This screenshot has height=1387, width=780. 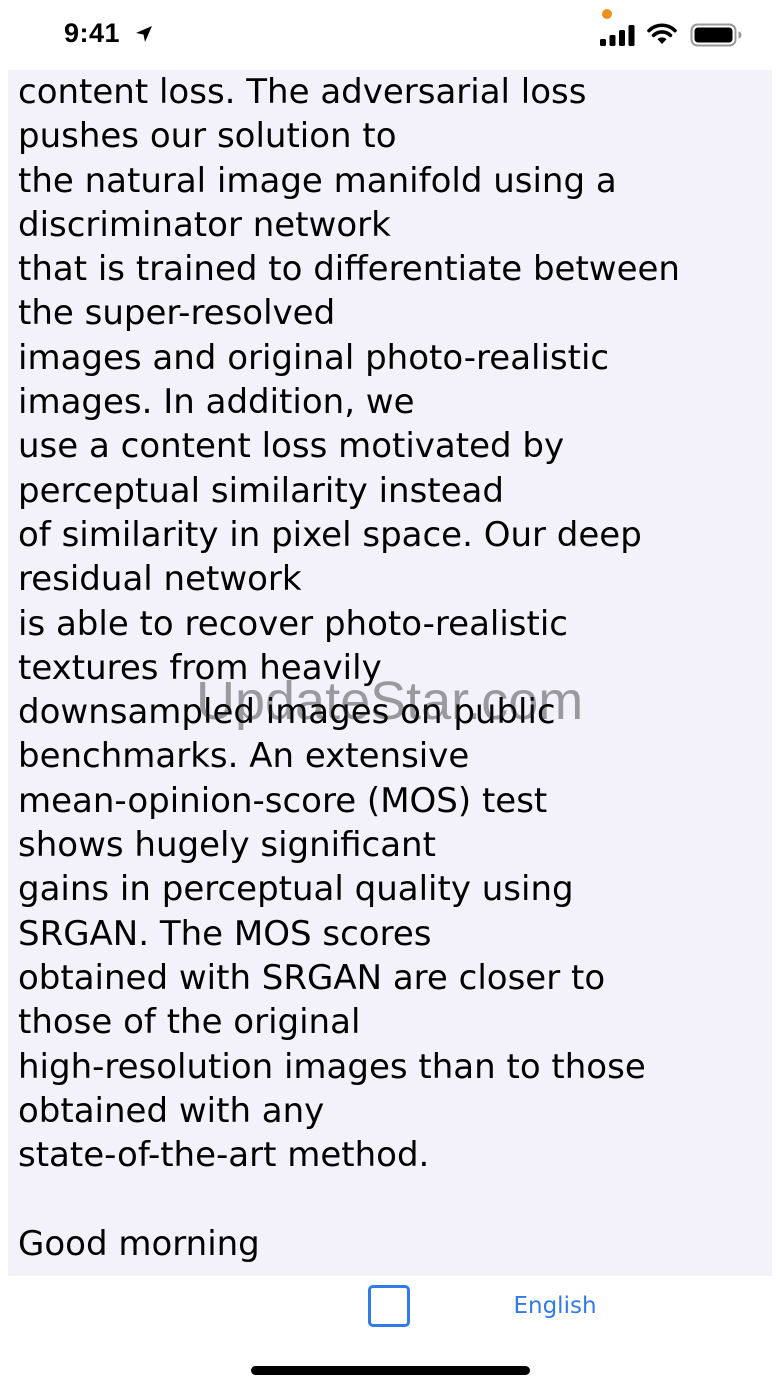 I want to click on wifi-icon, so click(x=662, y=33).